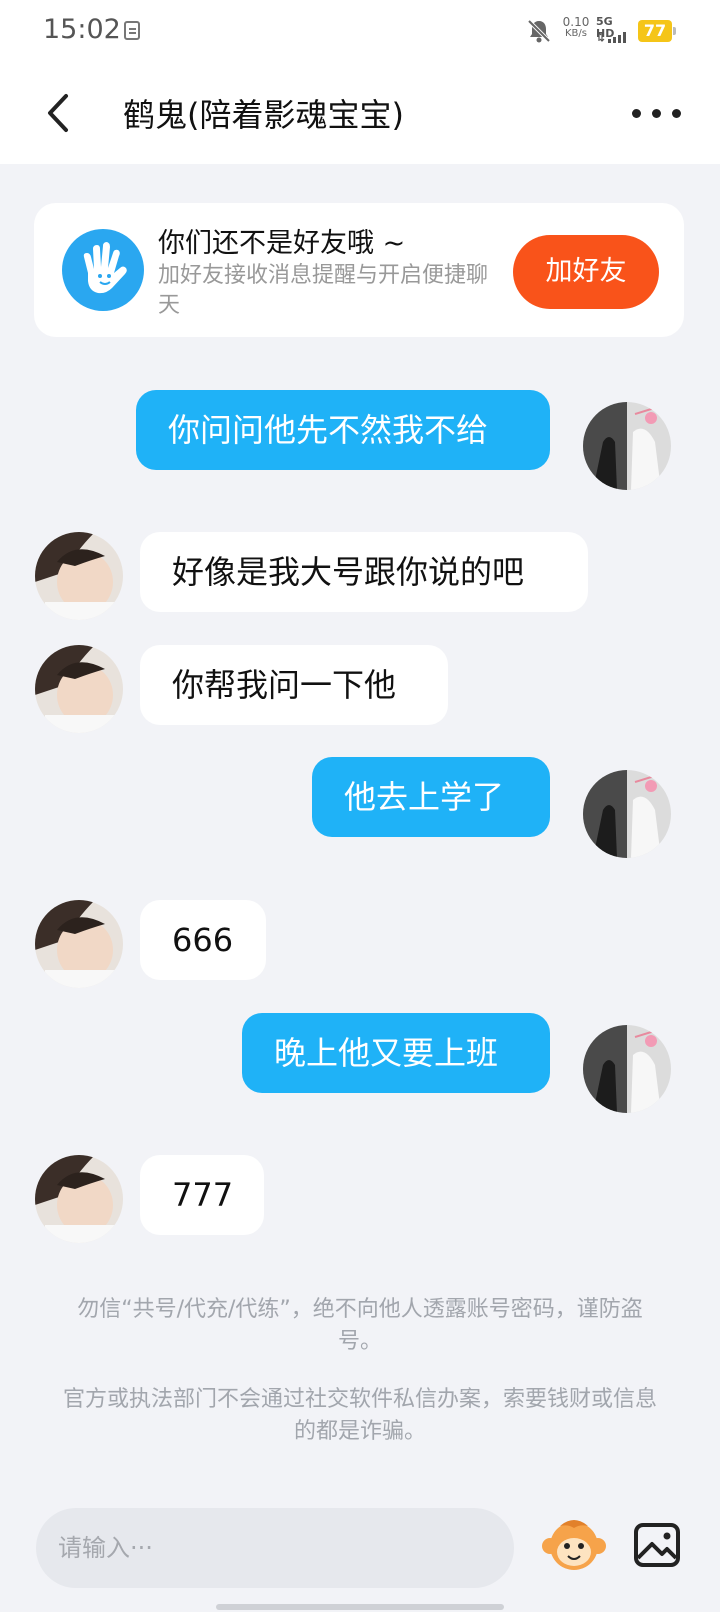  Describe the element at coordinates (360, 1607) in the screenshot. I see `home-indicator` at that location.